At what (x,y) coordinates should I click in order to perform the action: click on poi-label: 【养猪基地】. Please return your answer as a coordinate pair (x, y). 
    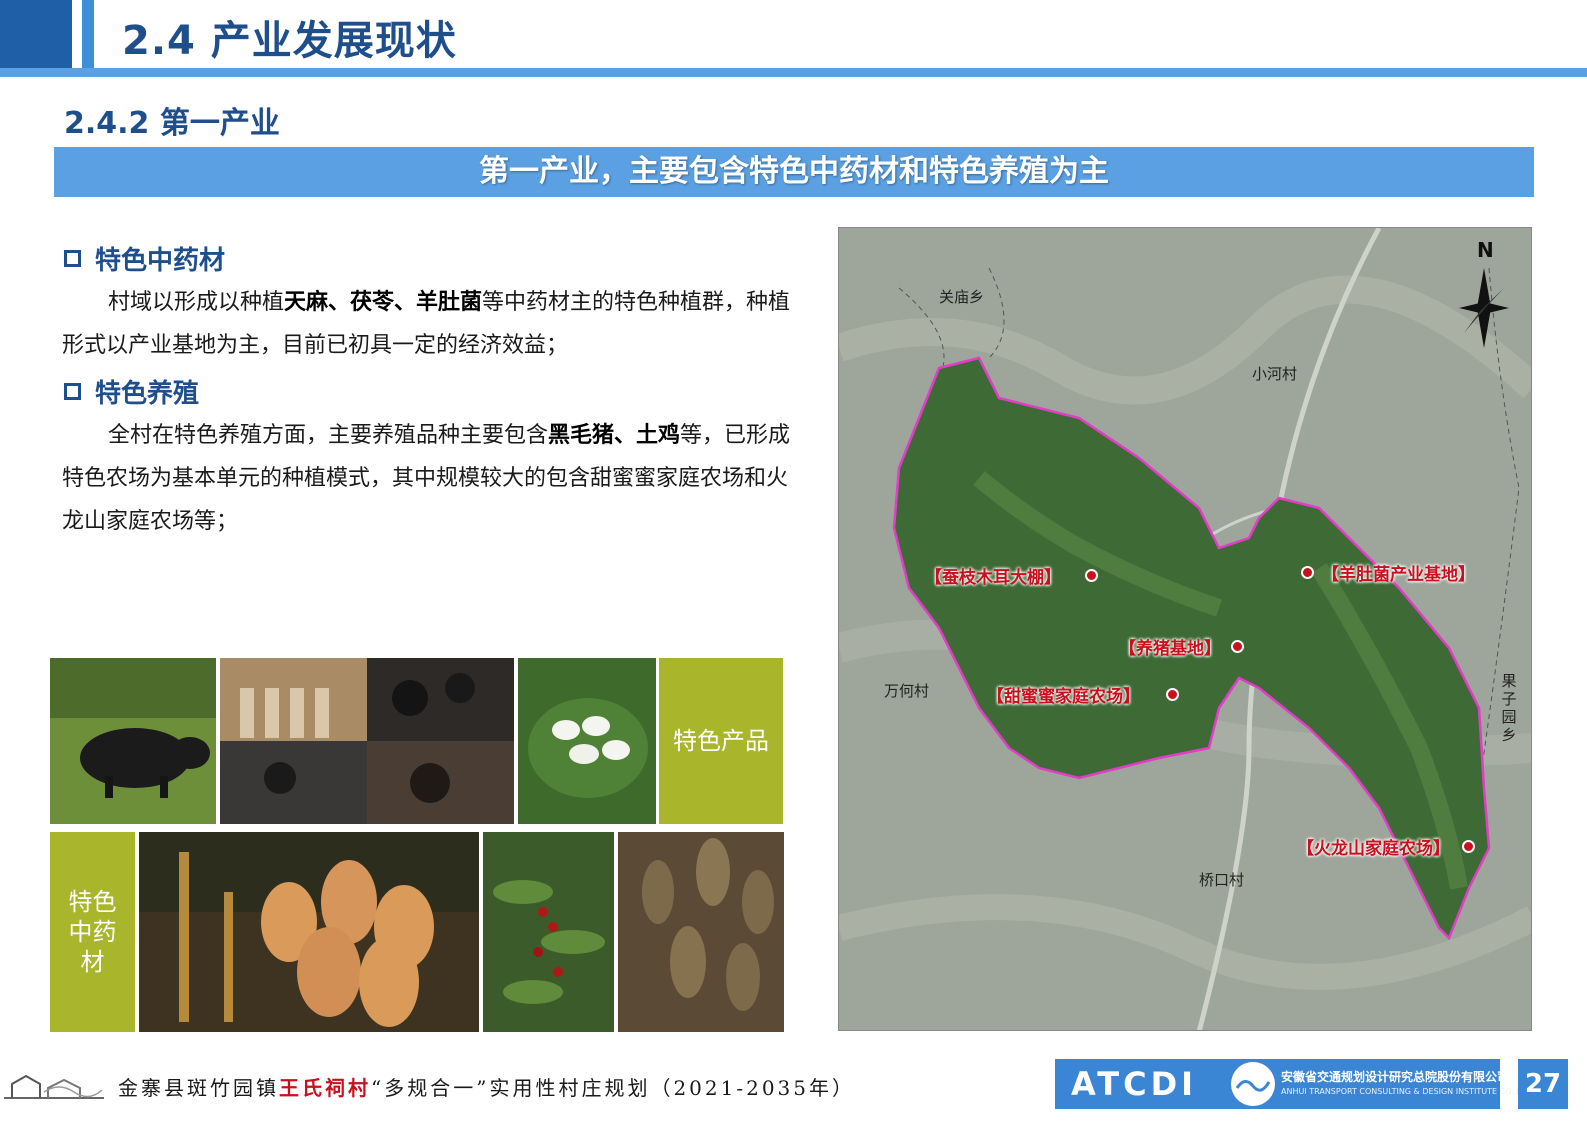
    Looking at the image, I should click on (1170, 649).